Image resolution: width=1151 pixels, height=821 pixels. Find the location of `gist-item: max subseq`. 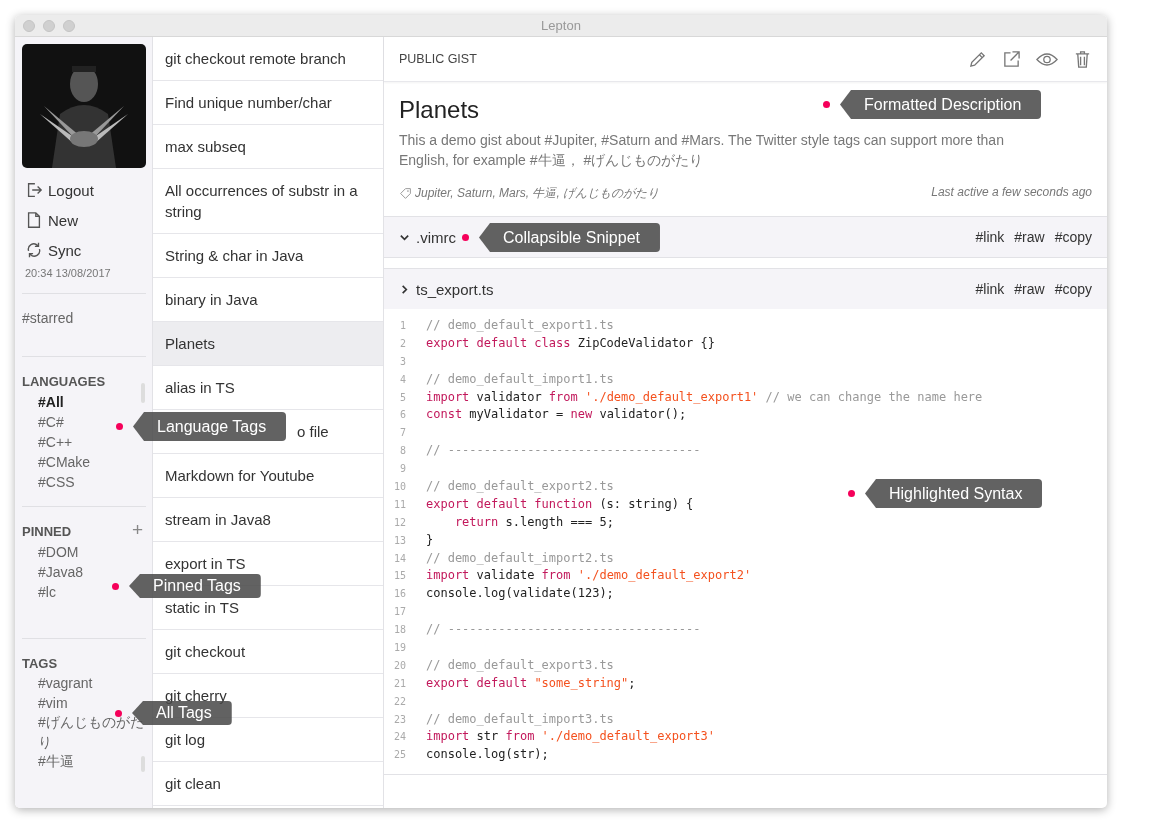

gist-item: max subseq is located at coordinates (268, 147).